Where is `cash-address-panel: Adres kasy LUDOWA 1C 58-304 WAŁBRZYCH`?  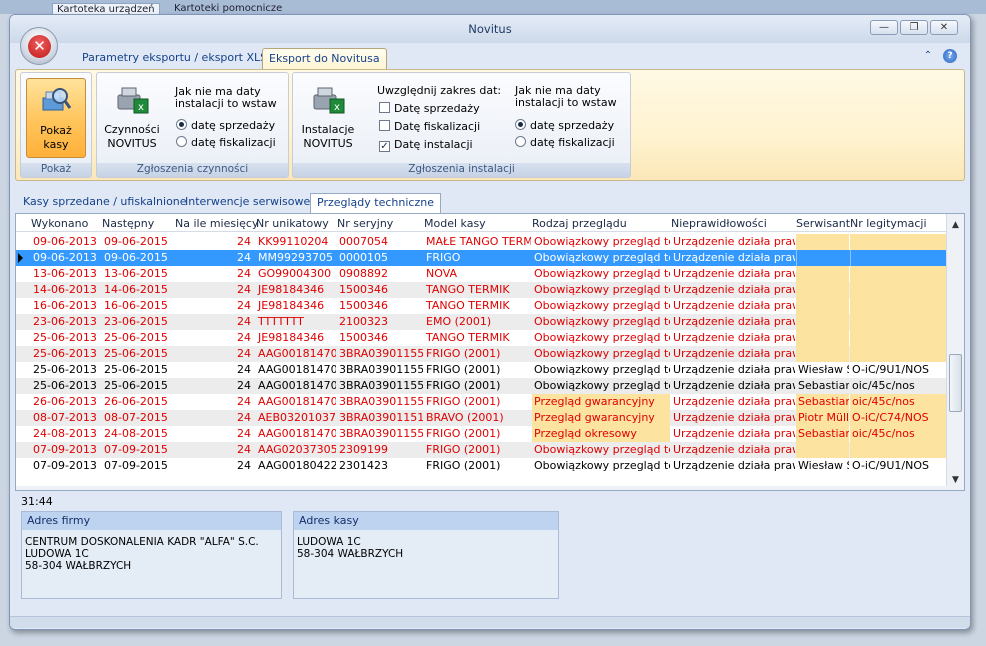 cash-address-panel: Adres kasy LUDOWA 1C 58-304 WAŁBRZYCH is located at coordinates (426, 555).